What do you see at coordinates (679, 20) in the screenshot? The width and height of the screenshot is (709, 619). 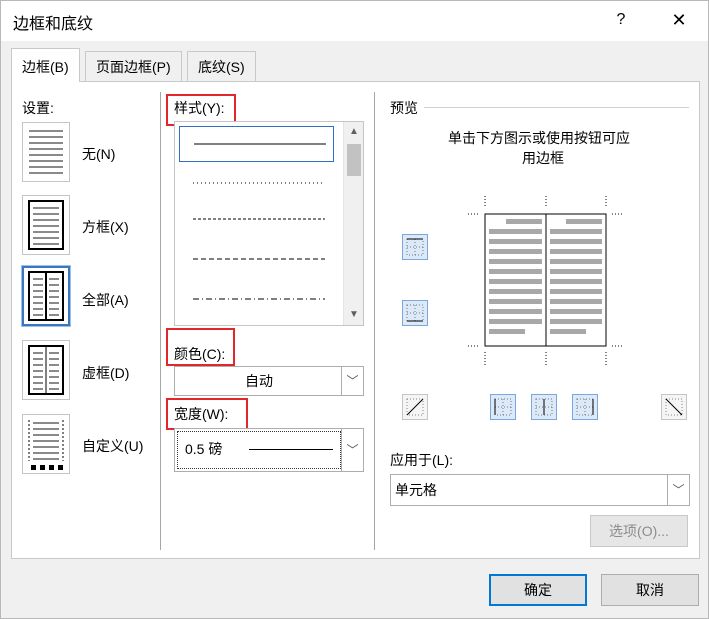 I see `close-button: ✕` at bounding box center [679, 20].